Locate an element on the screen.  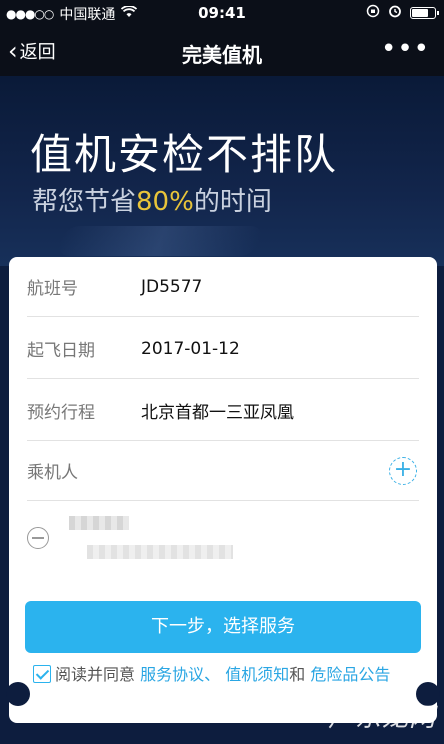
agree-checkbox is located at coordinates (42, 674).